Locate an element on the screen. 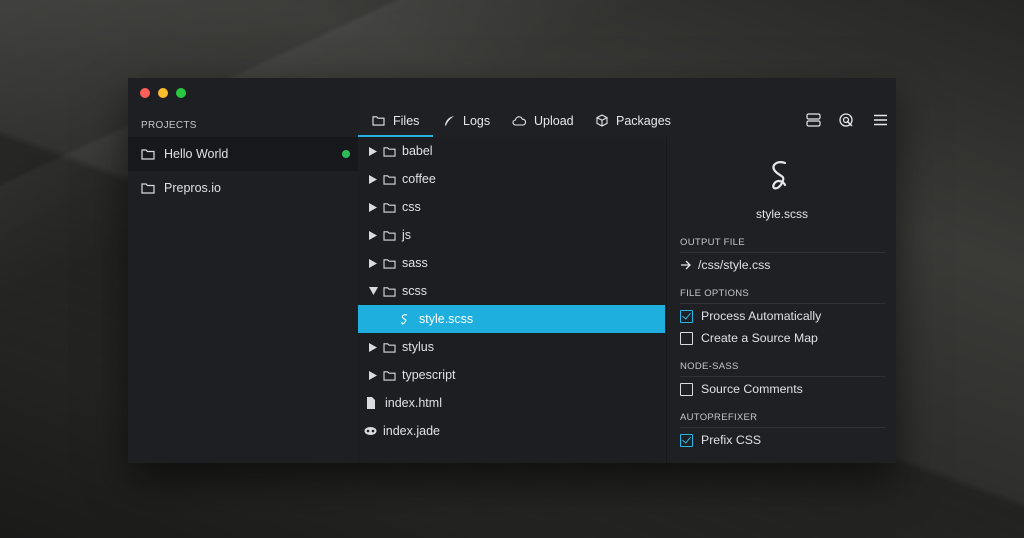 The image size is (1024, 538). prefix-css-checkbox is located at coordinates (686, 440).